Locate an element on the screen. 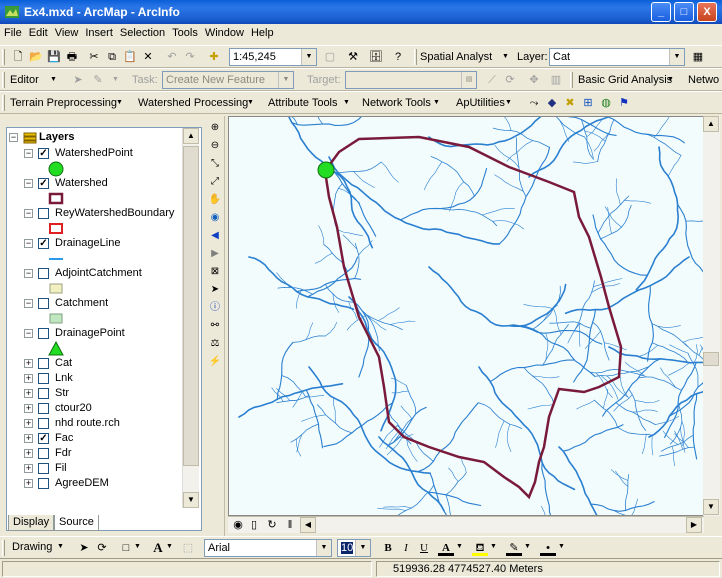 This screenshot has width=722, height=578. redo-icon: ↷ is located at coordinates (190, 57).